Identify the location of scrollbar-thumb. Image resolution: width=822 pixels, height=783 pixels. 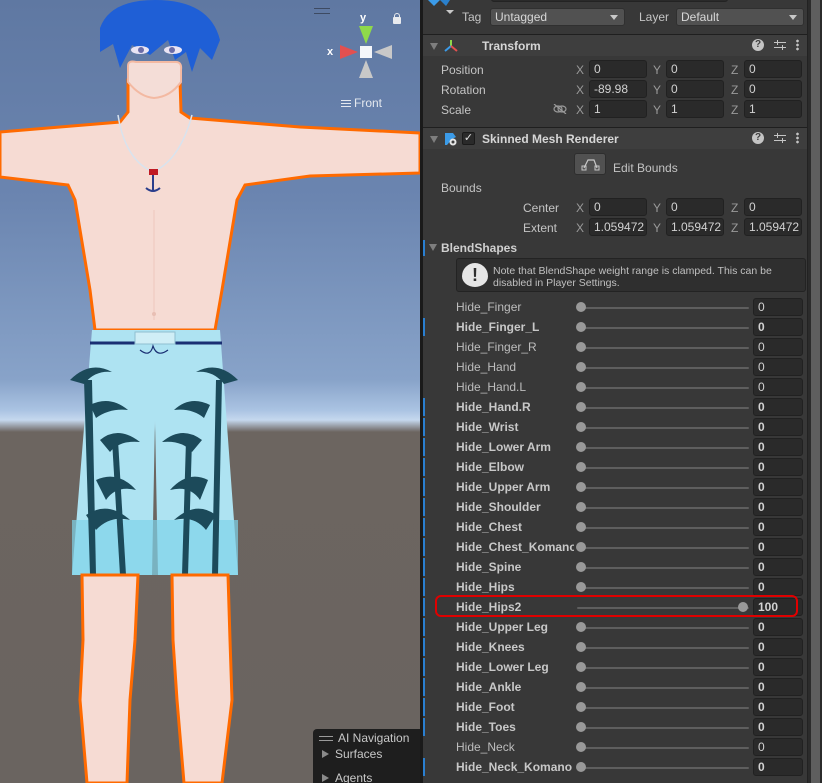
(815, 391).